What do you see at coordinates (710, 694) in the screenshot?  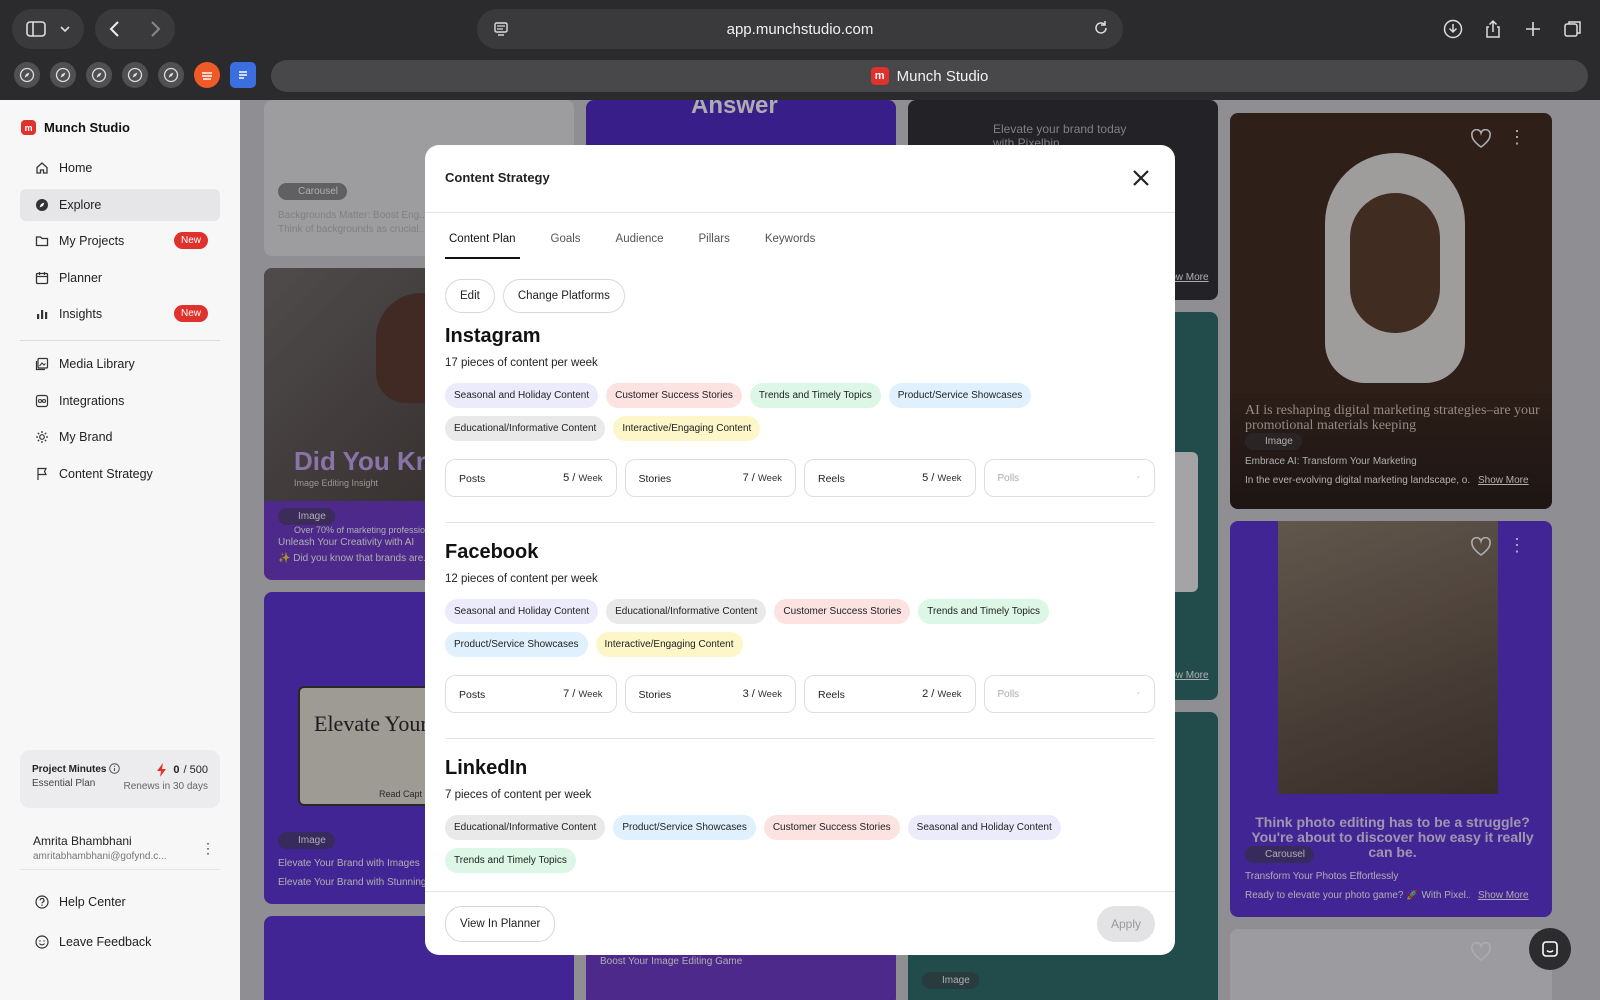 I see `stories-frequency-field: Stories 3 / Week` at bounding box center [710, 694].